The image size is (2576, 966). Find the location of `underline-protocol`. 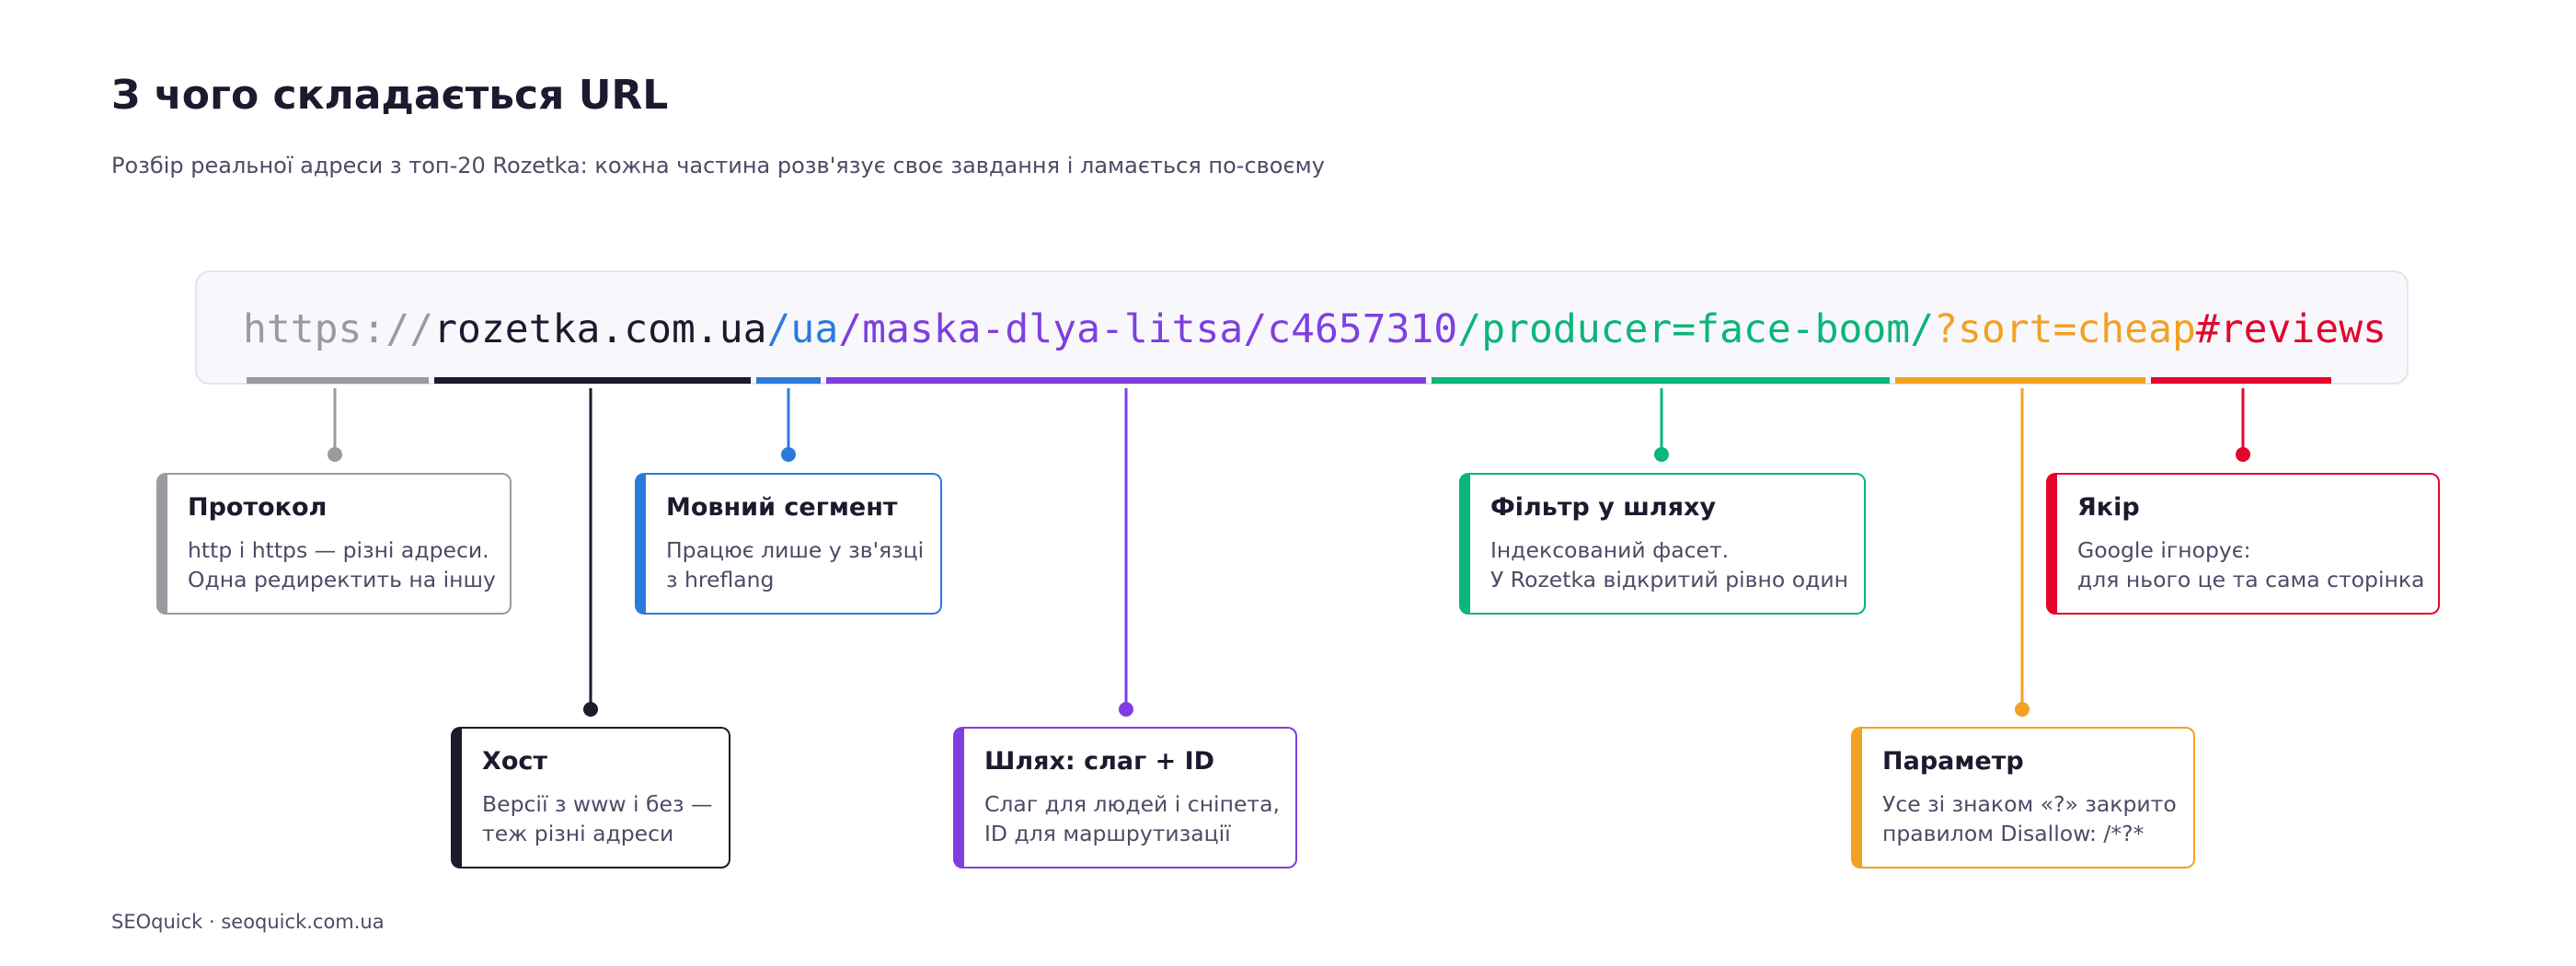

underline-protocol is located at coordinates (338, 380).